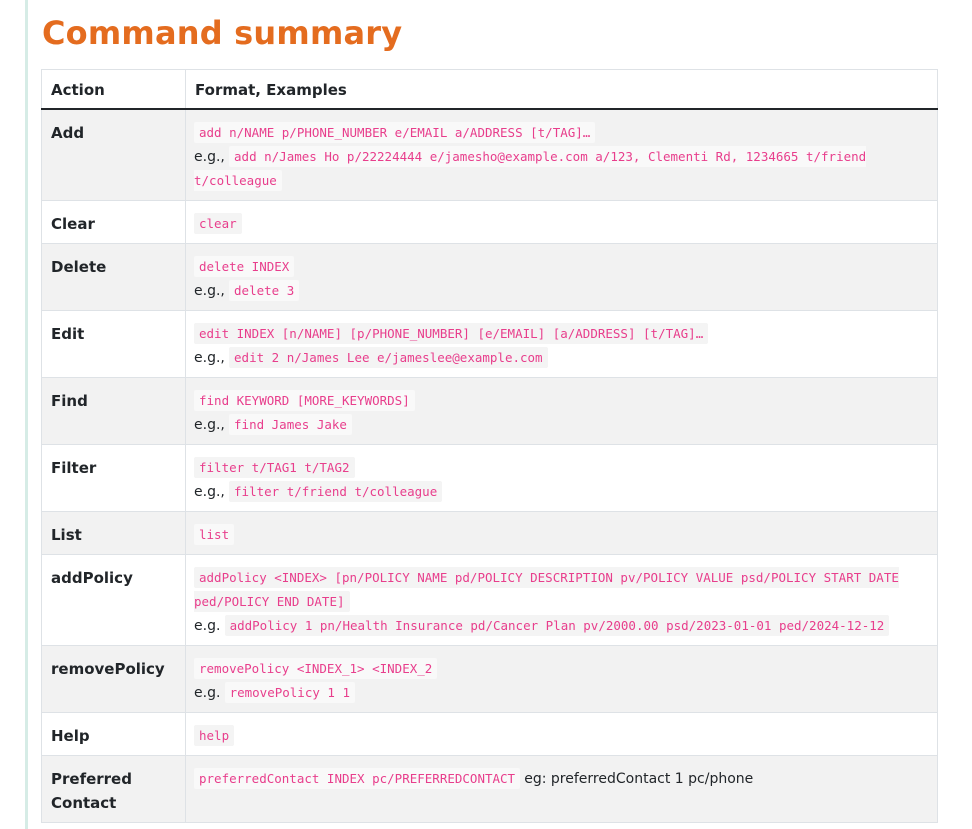  I want to click on command-format-cell: list, so click(561, 533).